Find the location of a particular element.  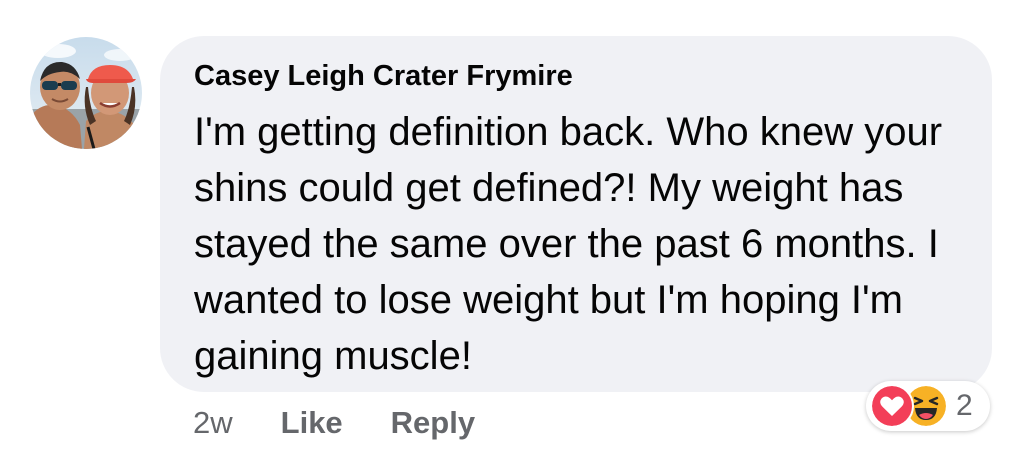

comment-actions: 2w Like Reply is located at coordinates (334, 423).